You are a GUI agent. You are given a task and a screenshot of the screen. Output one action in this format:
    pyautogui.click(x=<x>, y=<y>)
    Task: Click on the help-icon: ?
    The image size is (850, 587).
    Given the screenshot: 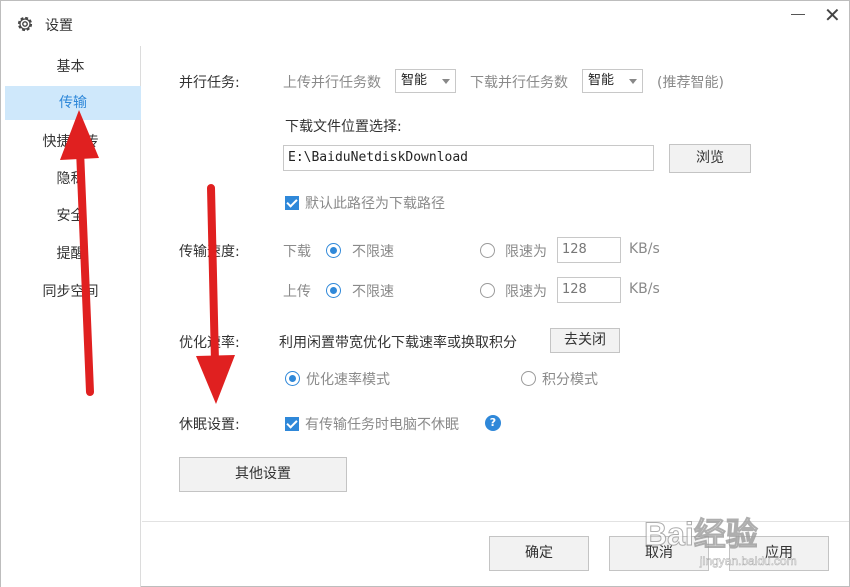 What is the action you would take?
    pyautogui.click(x=493, y=423)
    